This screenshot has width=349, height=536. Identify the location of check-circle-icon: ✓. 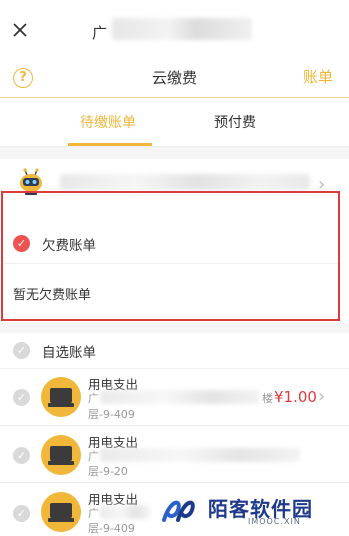
(21, 243).